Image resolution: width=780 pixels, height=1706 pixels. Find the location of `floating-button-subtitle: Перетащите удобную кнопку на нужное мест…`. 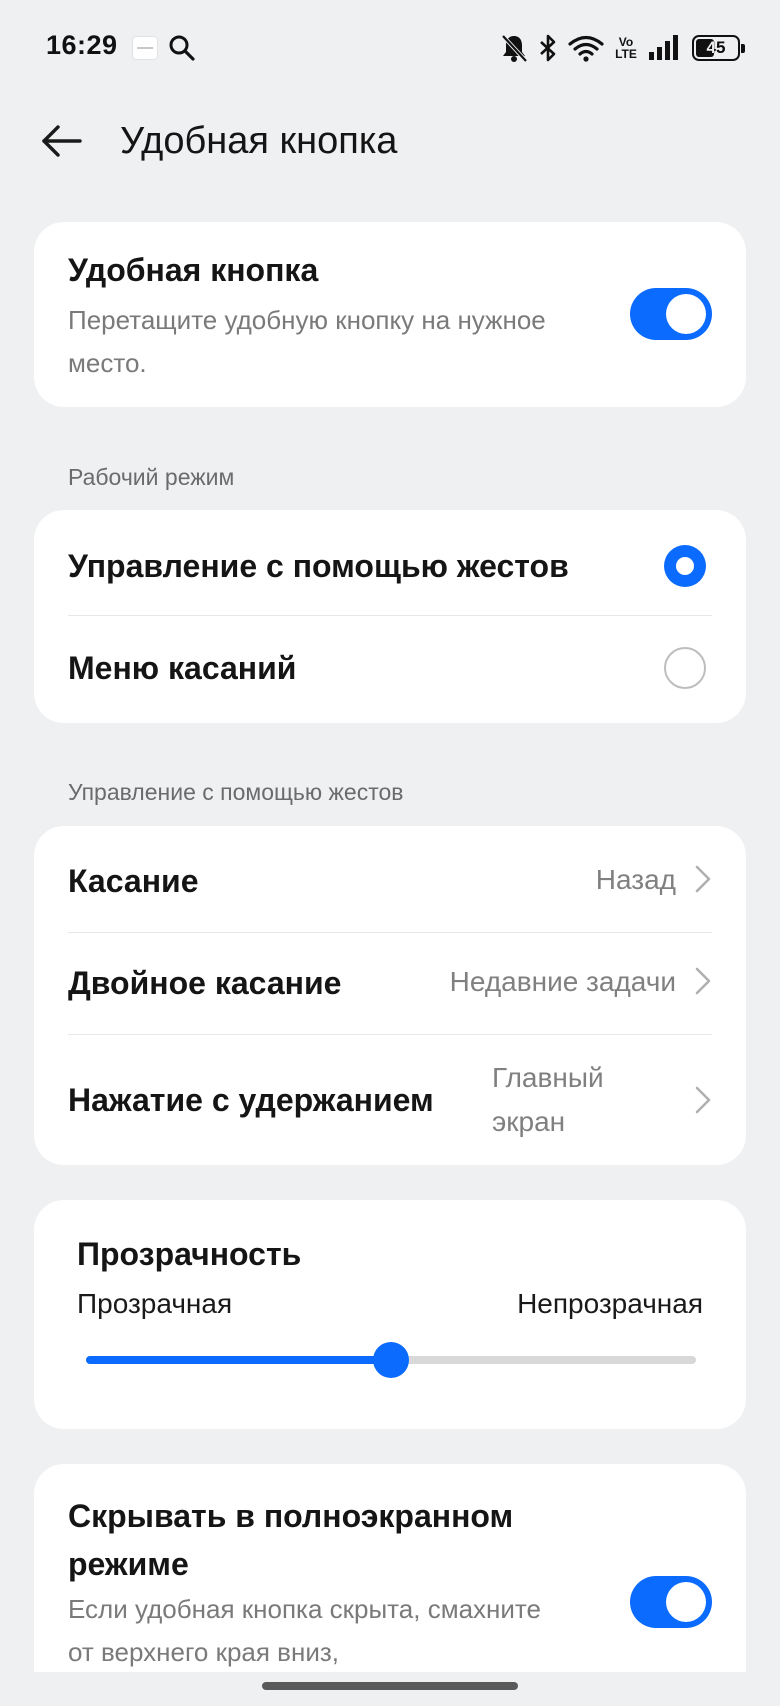

floating-button-subtitle: Перетащите удобную кнопку на нужное мест… is located at coordinates (307, 341).